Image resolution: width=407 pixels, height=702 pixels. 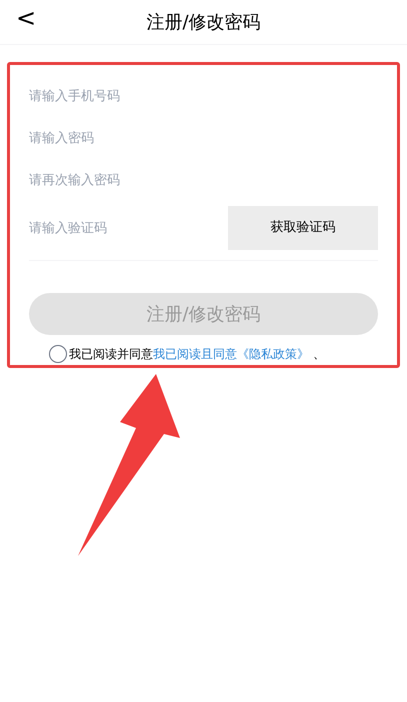 I want to click on privacy-policy-link: 我已阅读且同意《隐私政策》, so click(x=231, y=354).